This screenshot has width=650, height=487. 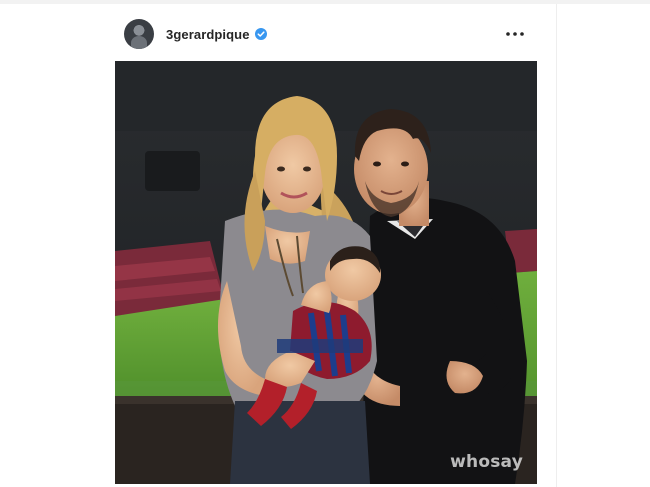 I want to click on username-link: 3gerardpique, so click(x=208, y=34).